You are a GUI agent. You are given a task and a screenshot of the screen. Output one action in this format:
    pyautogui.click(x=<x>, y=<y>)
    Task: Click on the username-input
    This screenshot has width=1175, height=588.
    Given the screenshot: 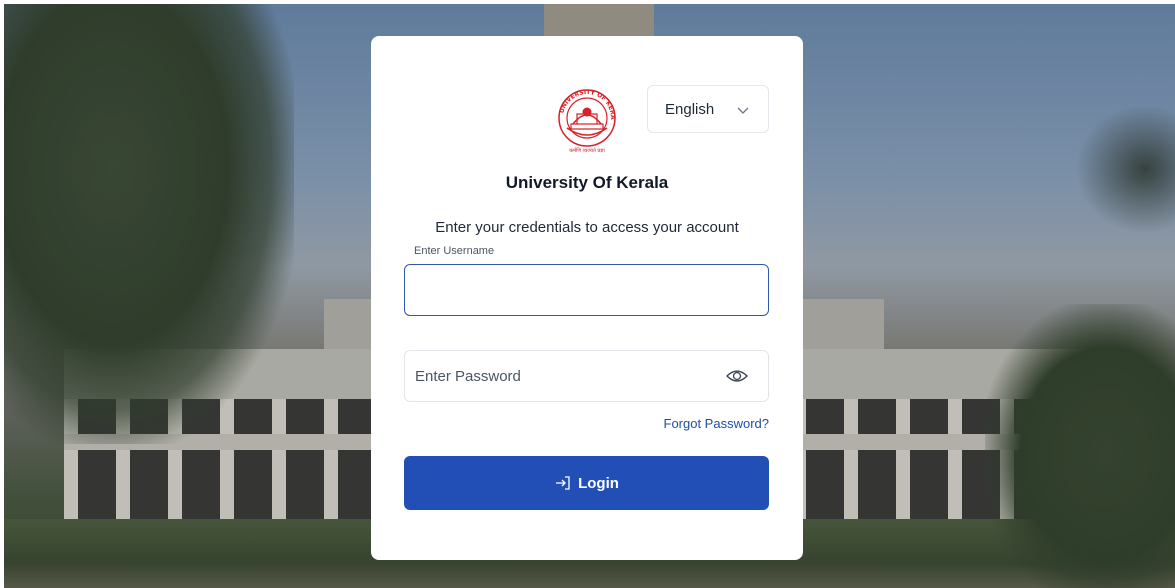 What is the action you would take?
    pyautogui.click(x=586, y=290)
    